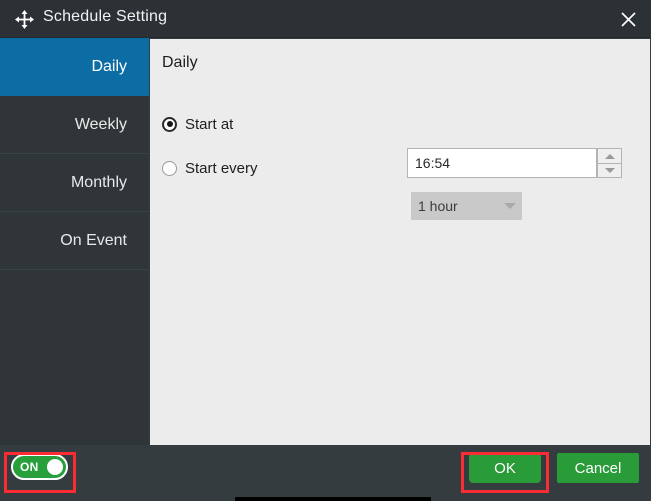 Image resolution: width=651 pixels, height=501 pixels. I want to click on spinner-down-button, so click(609, 170).